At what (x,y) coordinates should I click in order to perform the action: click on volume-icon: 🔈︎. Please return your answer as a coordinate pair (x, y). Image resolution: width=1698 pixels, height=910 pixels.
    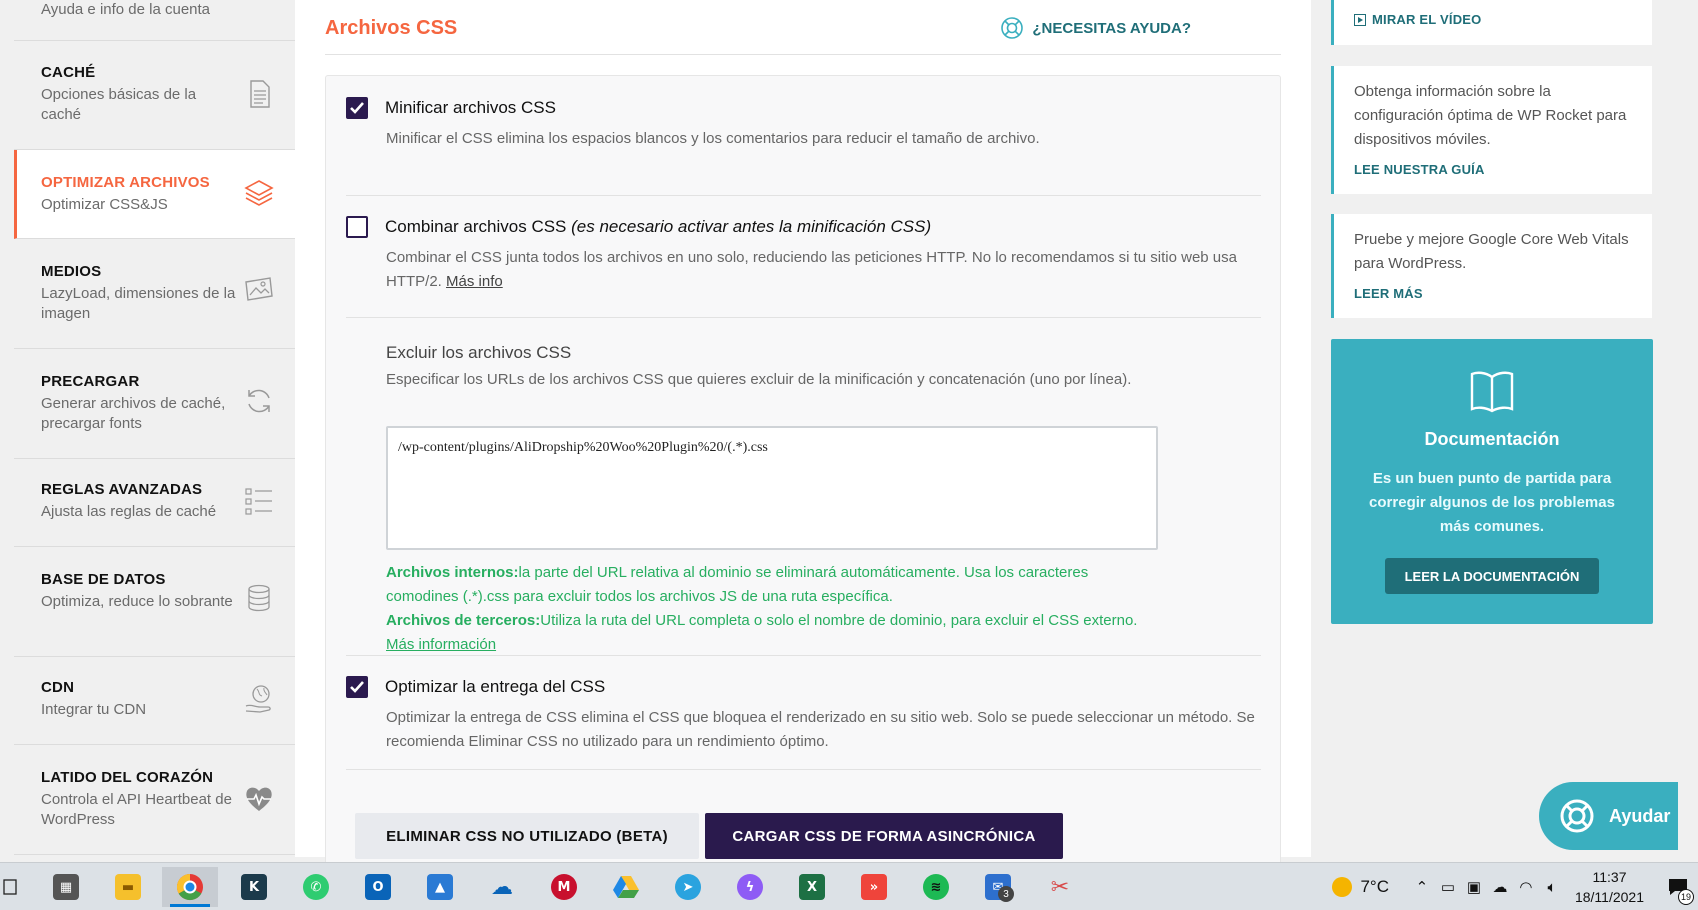
    Looking at the image, I should click on (1552, 887).